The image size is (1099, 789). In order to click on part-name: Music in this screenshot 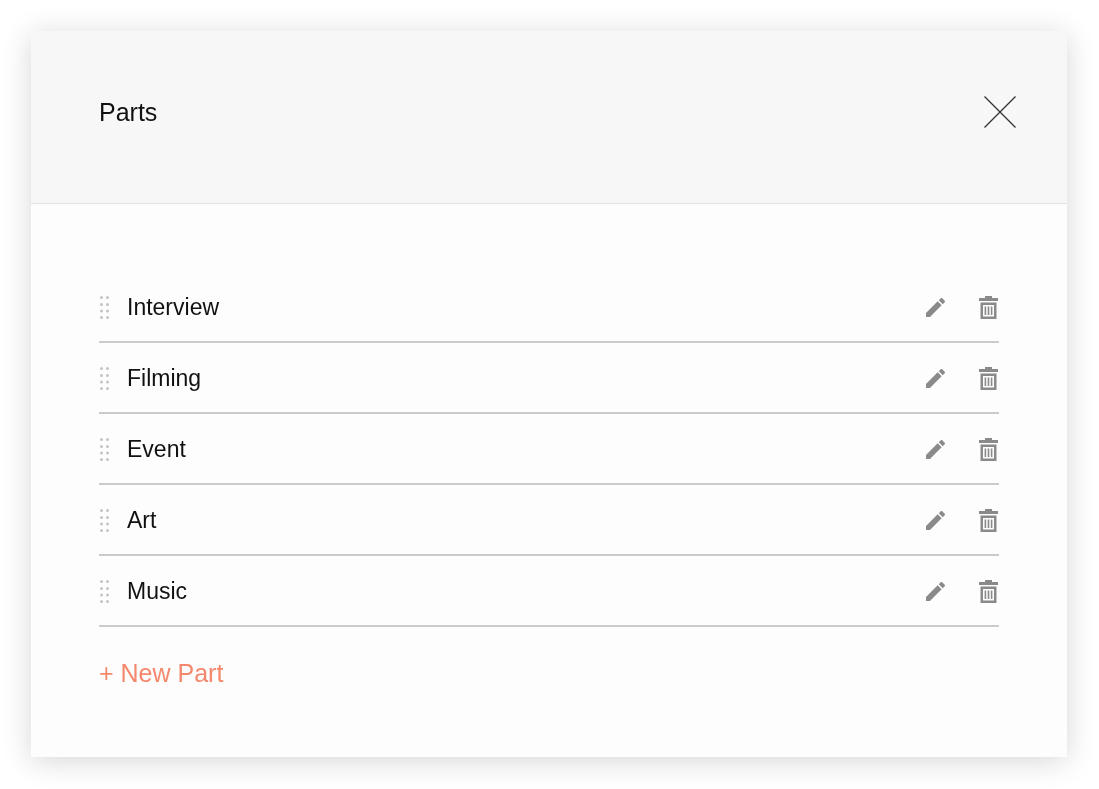, I will do `click(158, 591)`.